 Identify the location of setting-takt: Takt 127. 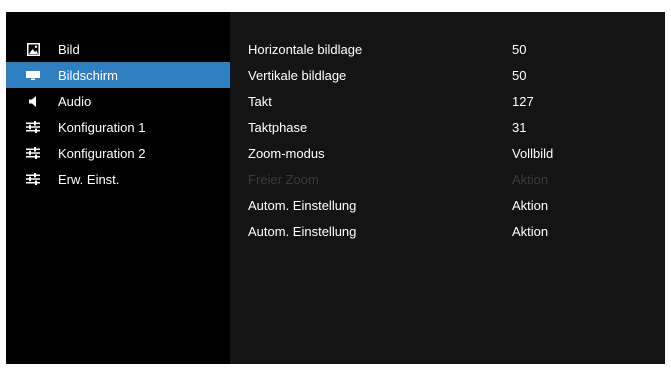
(456, 101).